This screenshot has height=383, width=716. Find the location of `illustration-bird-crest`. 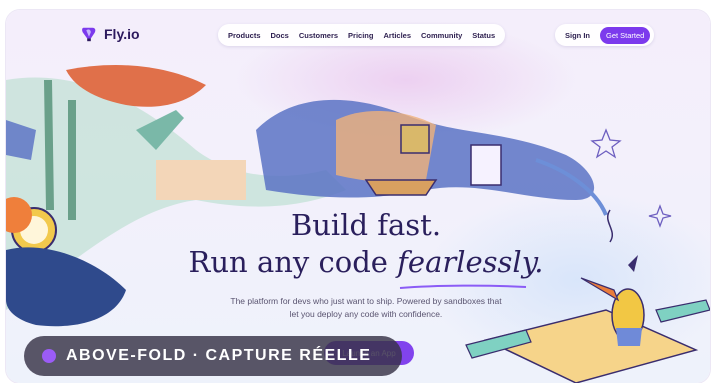

illustration-bird-crest is located at coordinates (633, 263).